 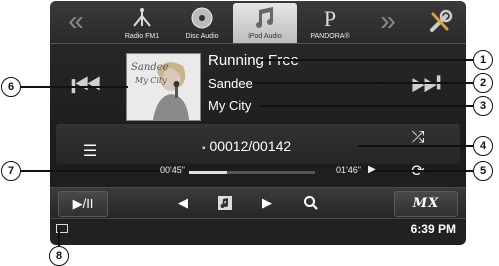 I want to click on callout-2: 2, so click(x=483, y=83).